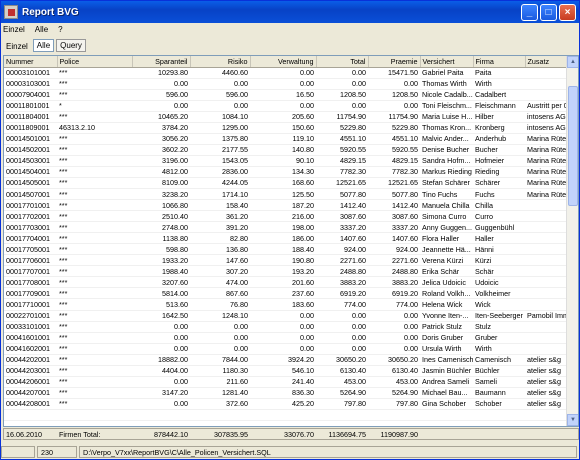 The image size is (580, 460). I want to click on table-cell: atelier s&g, so click(546, 382).